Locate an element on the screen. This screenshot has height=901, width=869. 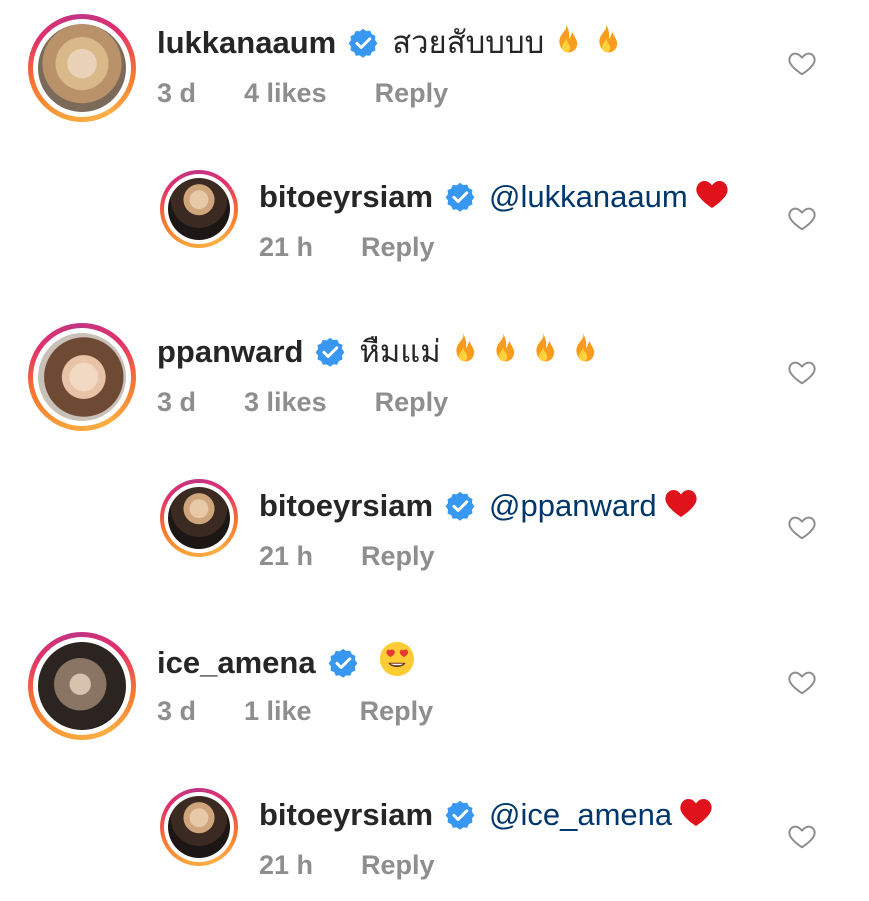
heart-eyes-face-icon is located at coordinates (397, 663).